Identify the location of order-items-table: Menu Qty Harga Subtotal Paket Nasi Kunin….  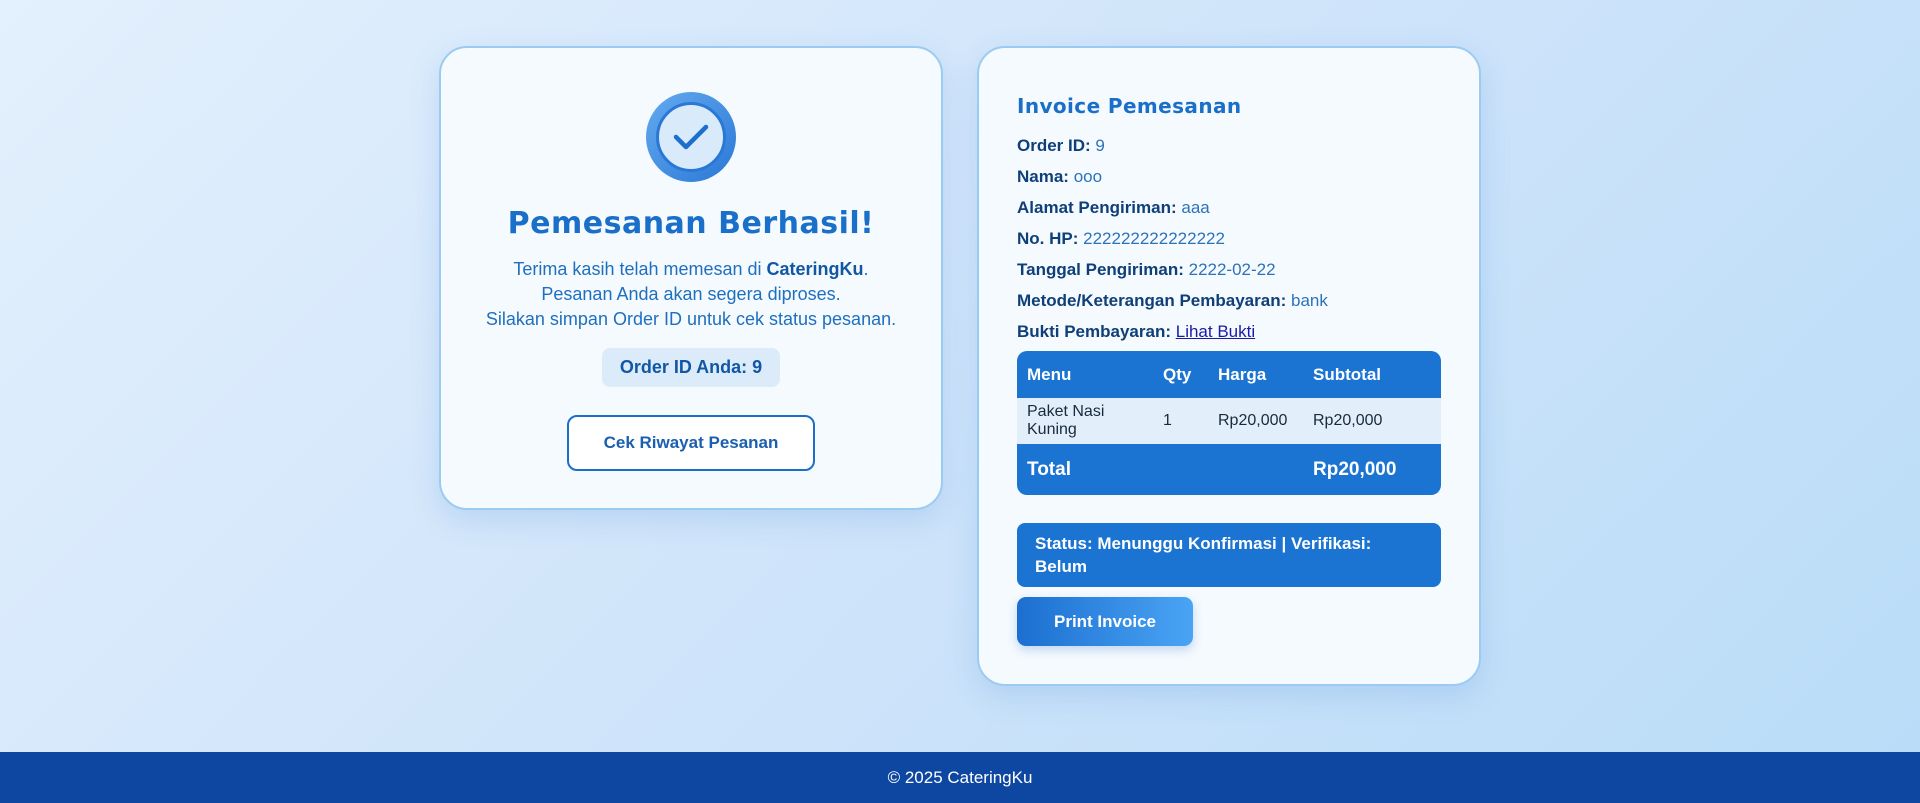
(1229, 423).